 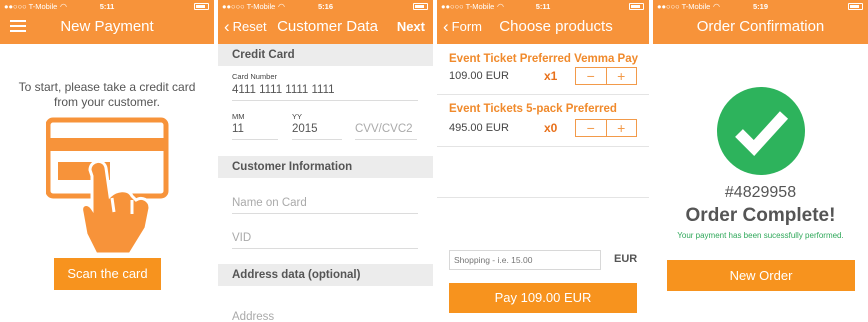 What do you see at coordinates (107, 26) in the screenshot?
I see `page-title: New Payment` at bounding box center [107, 26].